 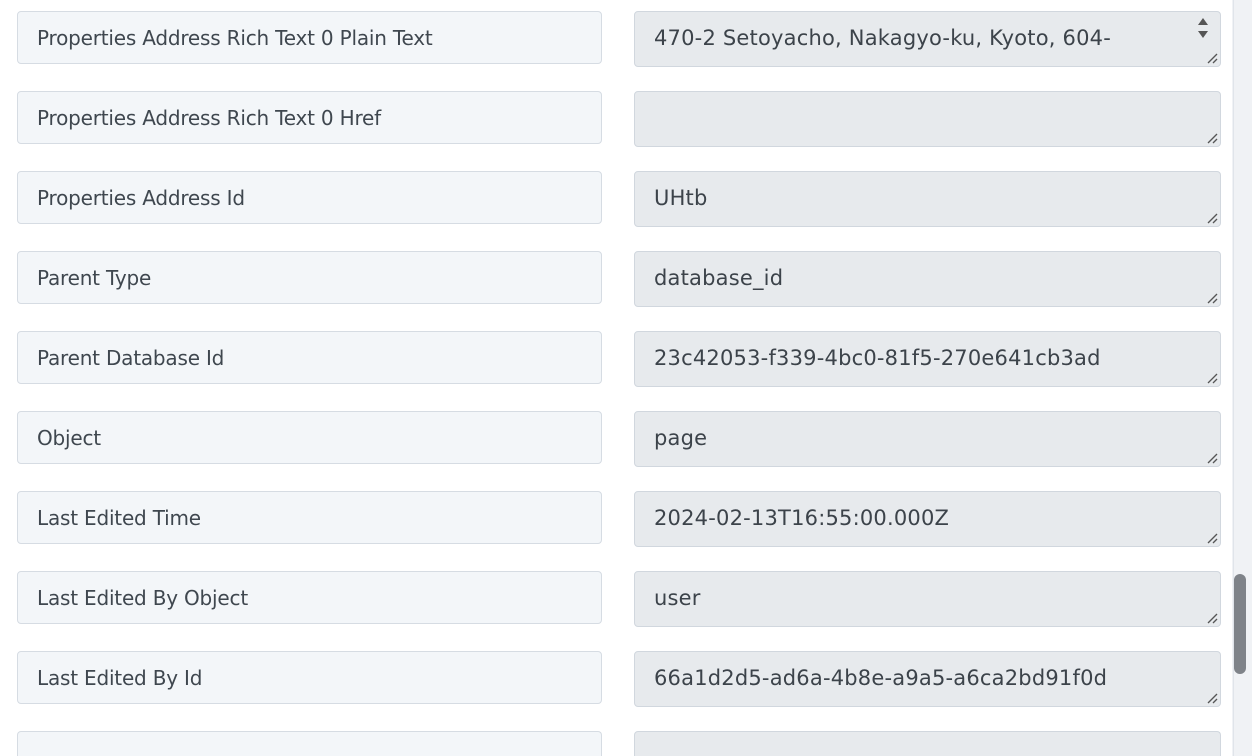 I want to click on mapping-row: Properties Address Id UHtb, so click(x=616, y=199).